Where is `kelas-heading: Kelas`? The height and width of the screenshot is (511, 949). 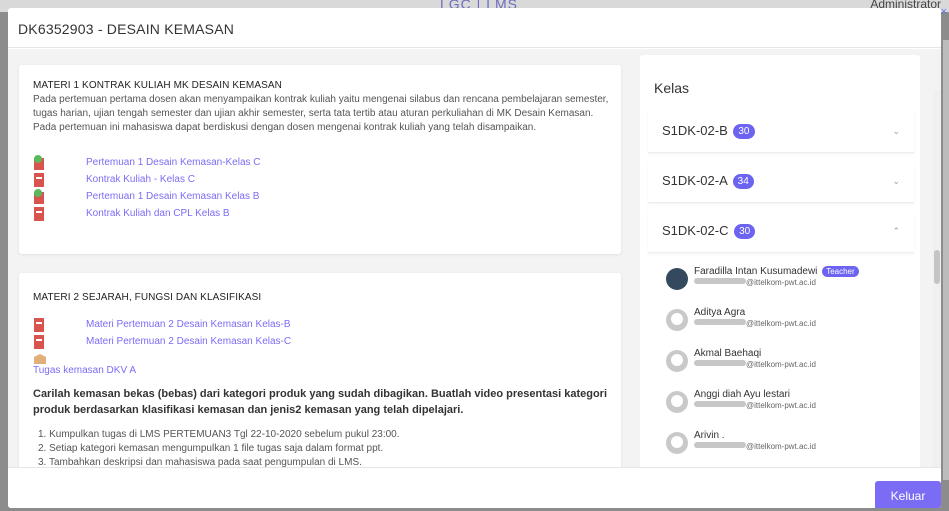 kelas-heading: Kelas is located at coordinates (672, 88).